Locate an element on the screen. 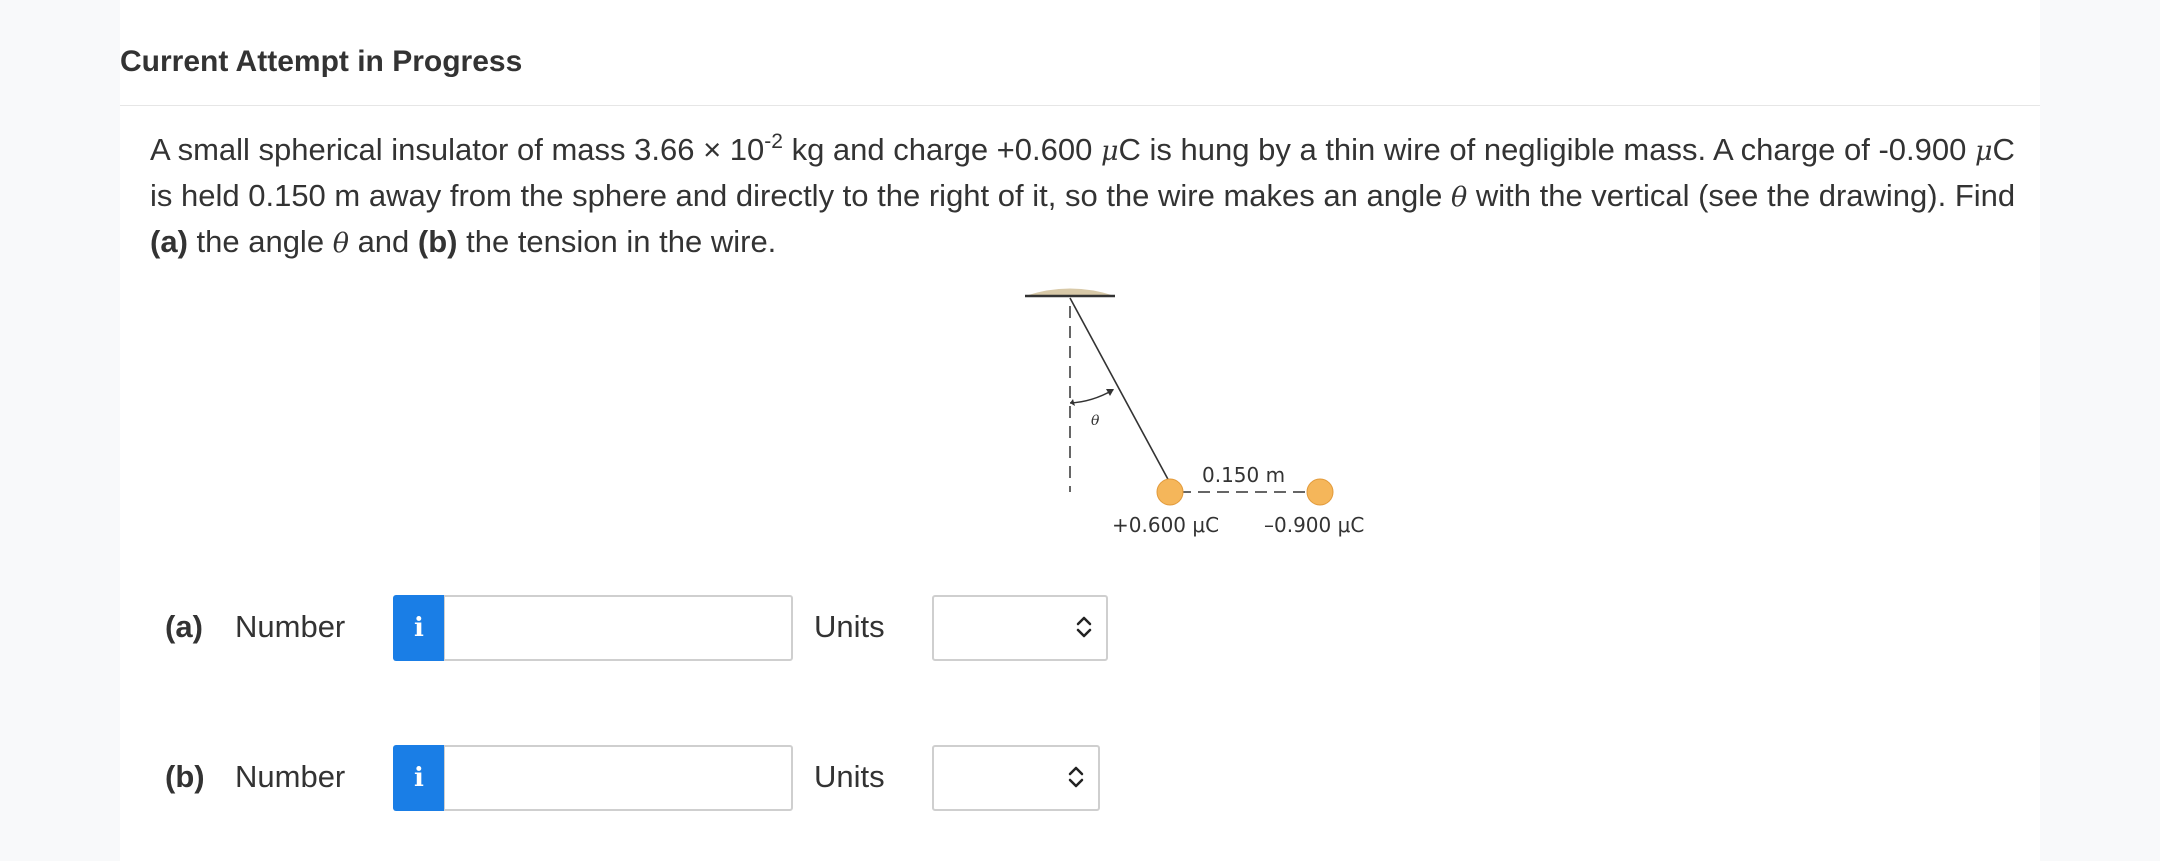 The image size is (2160, 861). angle-arc is located at coordinates (1091, 396).